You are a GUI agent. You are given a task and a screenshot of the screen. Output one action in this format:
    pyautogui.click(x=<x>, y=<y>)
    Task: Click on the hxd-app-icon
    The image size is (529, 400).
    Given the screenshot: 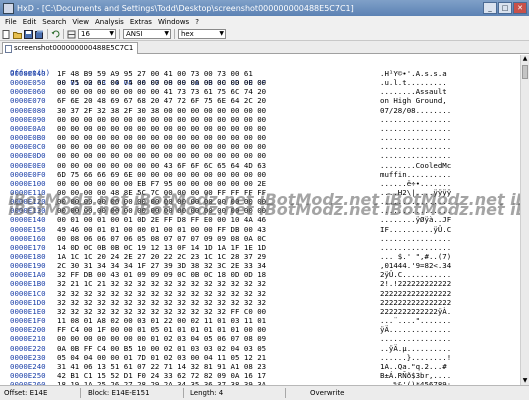 What is the action you would take?
    pyautogui.click(x=8, y=8)
    